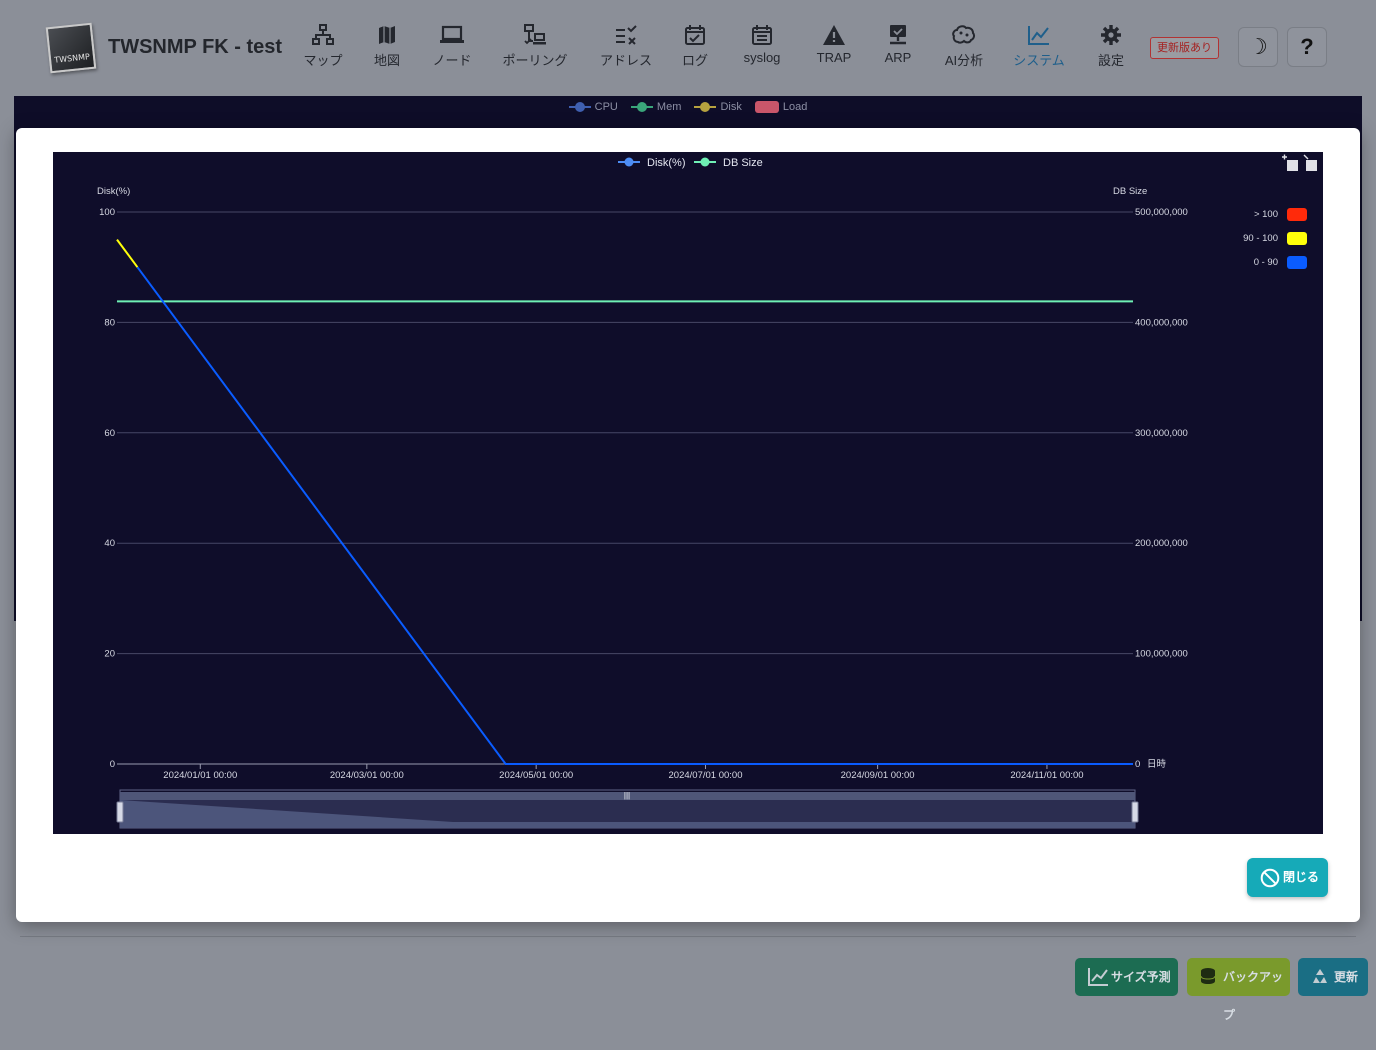  I want to click on laptop-icon, so click(452, 34).